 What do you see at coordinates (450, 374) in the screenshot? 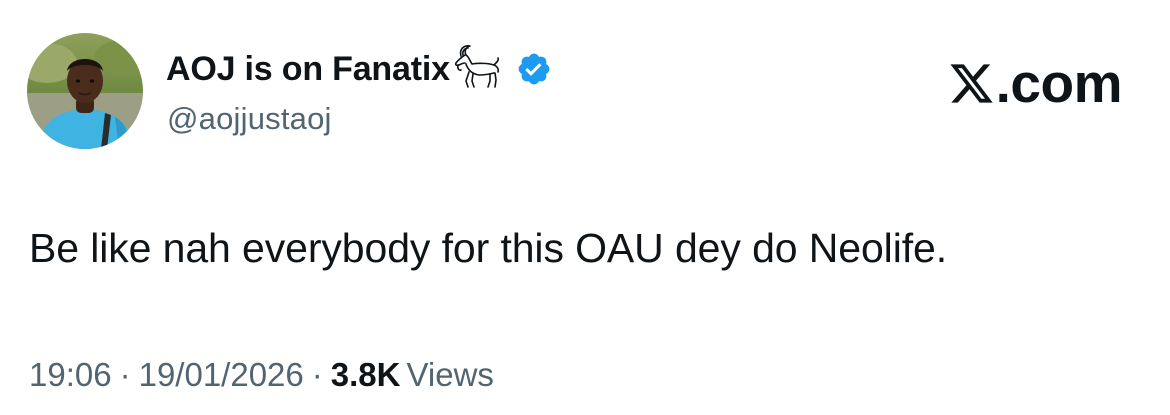
I see `views-label: Views` at bounding box center [450, 374].